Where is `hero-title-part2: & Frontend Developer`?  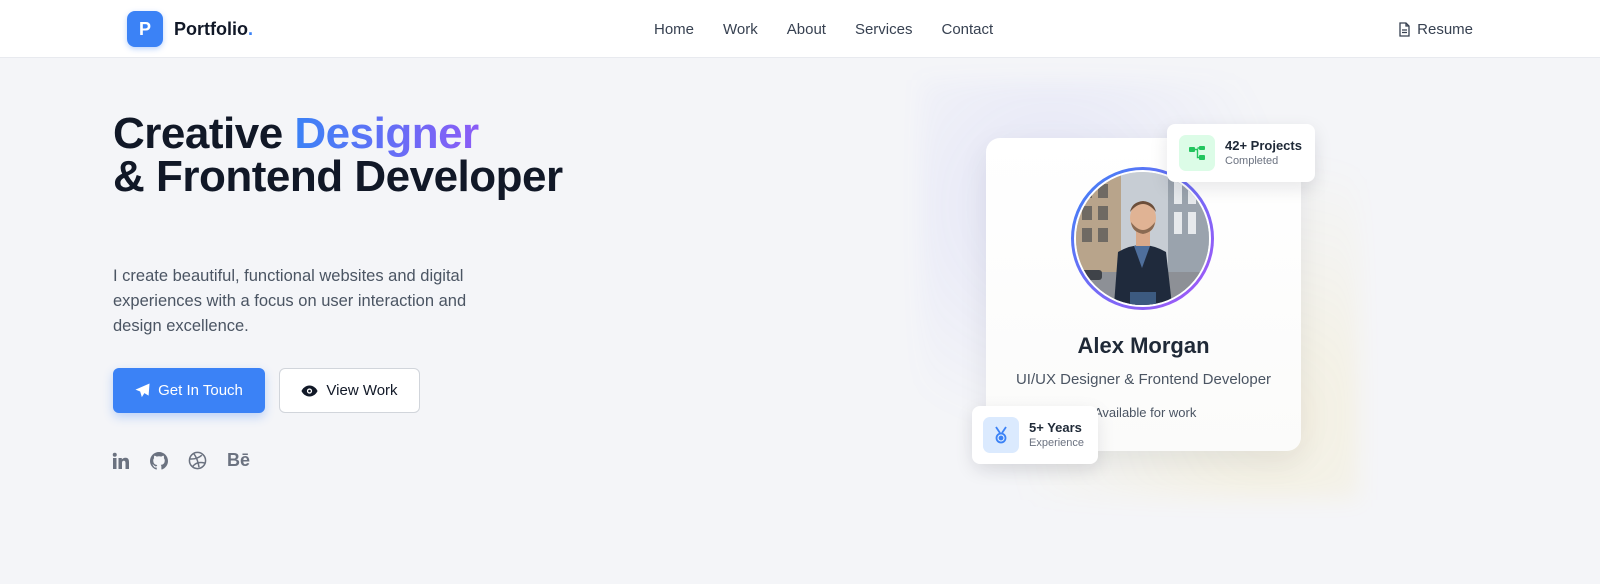
hero-title-part2: & Frontend Developer is located at coordinates (338, 176).